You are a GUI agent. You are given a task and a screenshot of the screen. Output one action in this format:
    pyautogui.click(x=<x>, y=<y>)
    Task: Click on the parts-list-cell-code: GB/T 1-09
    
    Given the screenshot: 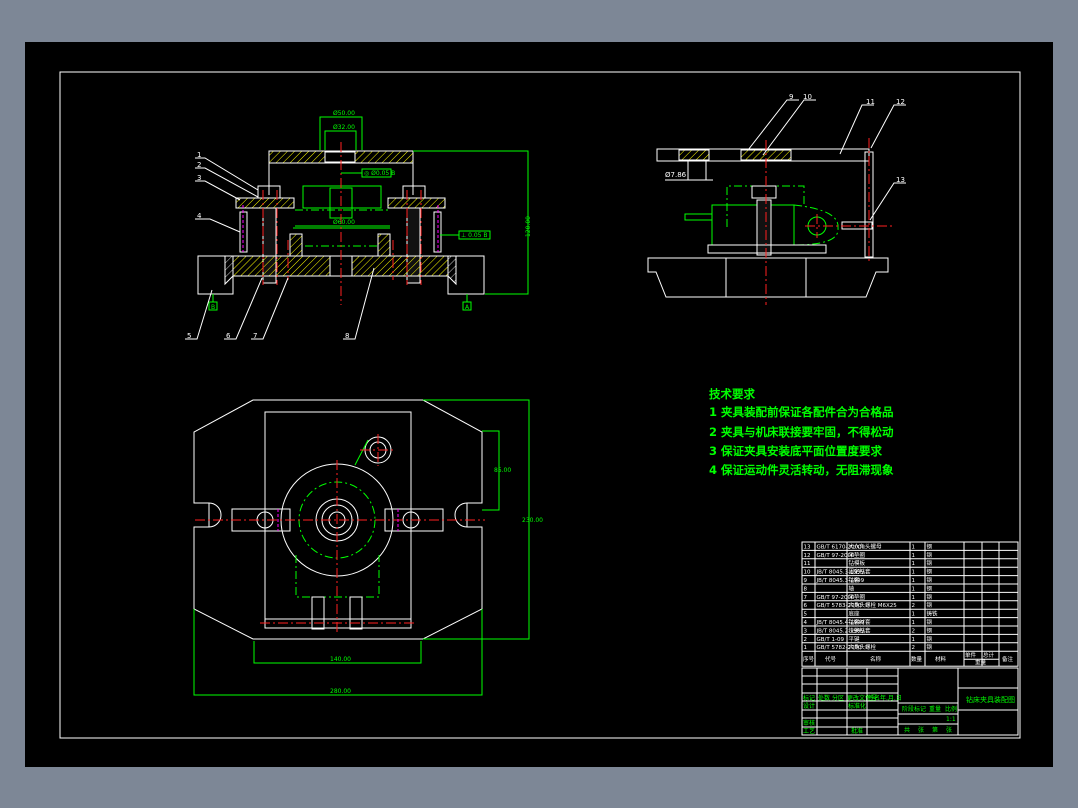 What is the action you would take?
    pyautogui.click(x=831, y=640)
    